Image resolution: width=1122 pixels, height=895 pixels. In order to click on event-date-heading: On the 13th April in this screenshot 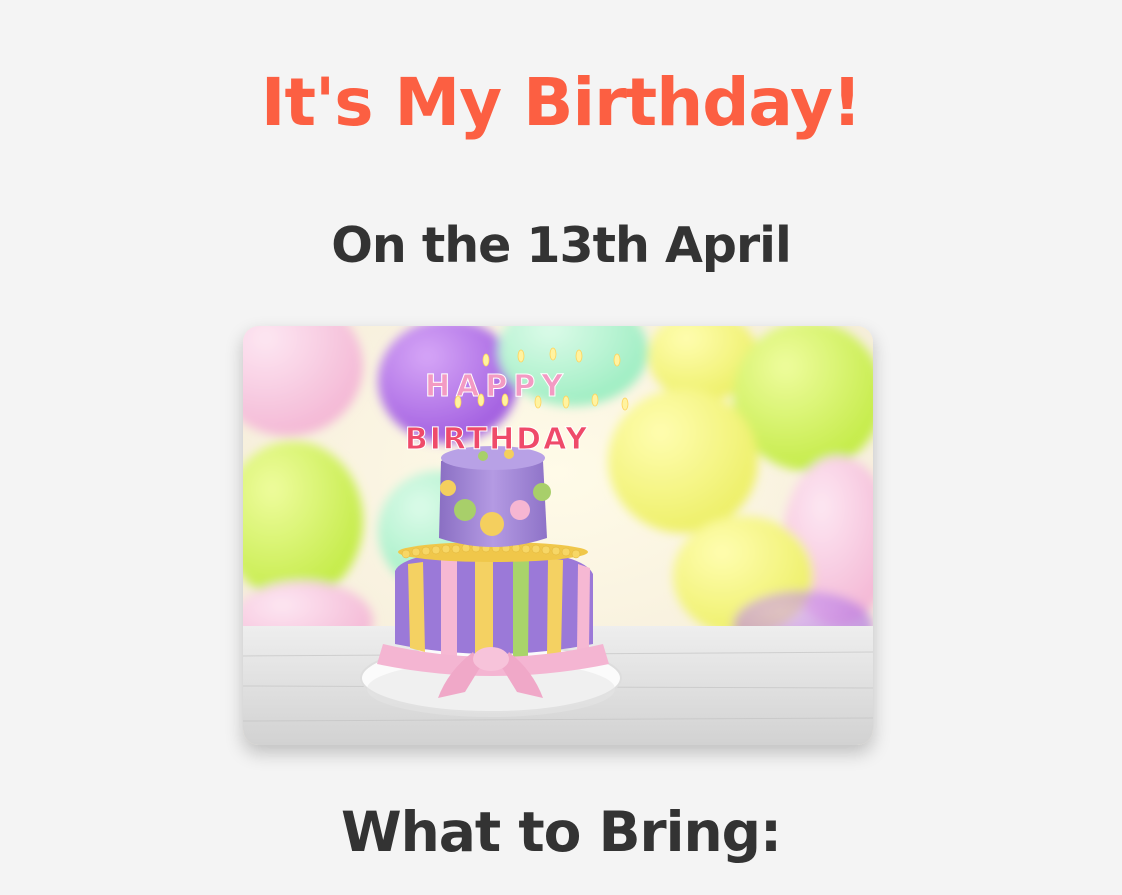, I will do `click(561, 245)`.